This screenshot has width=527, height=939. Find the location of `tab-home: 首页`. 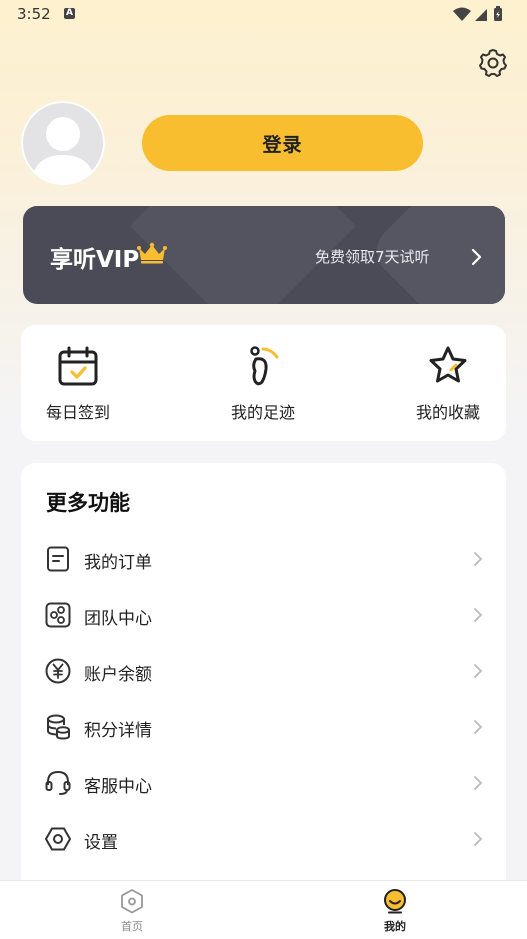

tab-home: 首页 is located at coordinates (132, 910).